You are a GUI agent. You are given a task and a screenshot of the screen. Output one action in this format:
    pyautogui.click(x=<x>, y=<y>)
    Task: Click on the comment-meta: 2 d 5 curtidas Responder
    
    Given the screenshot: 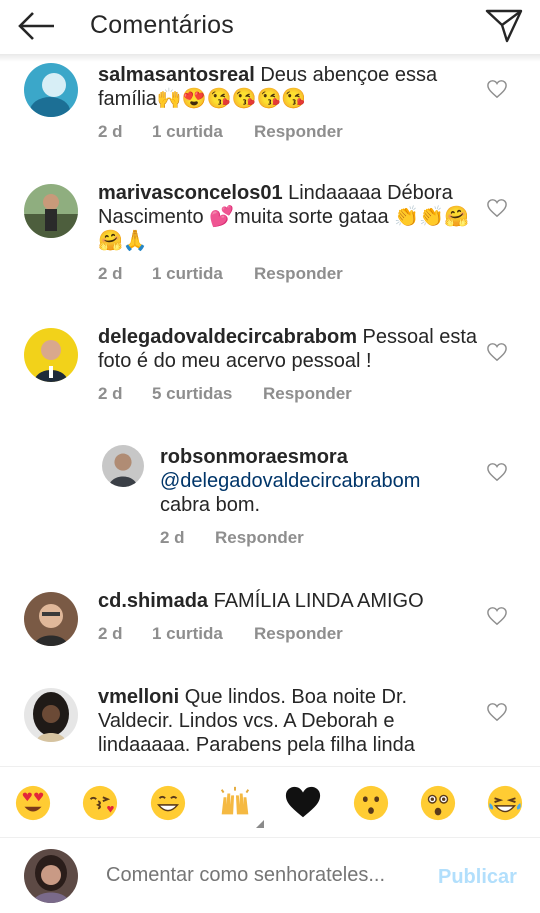 What is the action you would take?
    pyautogui.click(x=225, y=394)
    